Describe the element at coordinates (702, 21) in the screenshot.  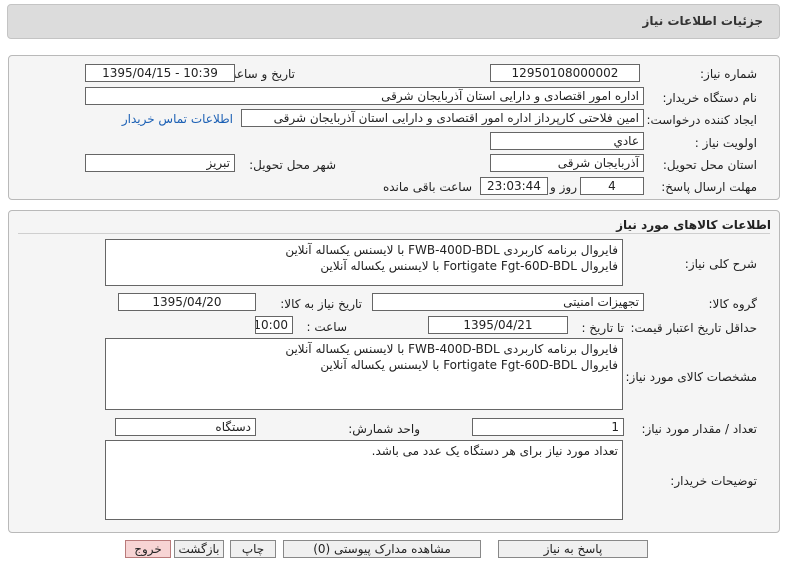
I see `page-title: جزئیات اطلاعات نیاز` at that location.